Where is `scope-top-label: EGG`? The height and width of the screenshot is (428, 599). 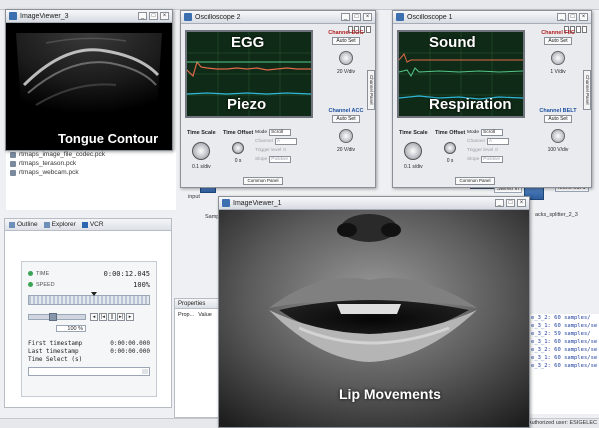 scope-top-label: EGG is located at coordinates (248, 42).